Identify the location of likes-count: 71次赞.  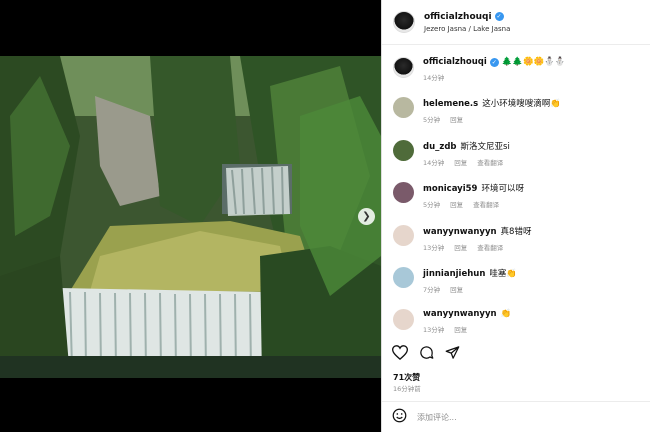
(406, 377).